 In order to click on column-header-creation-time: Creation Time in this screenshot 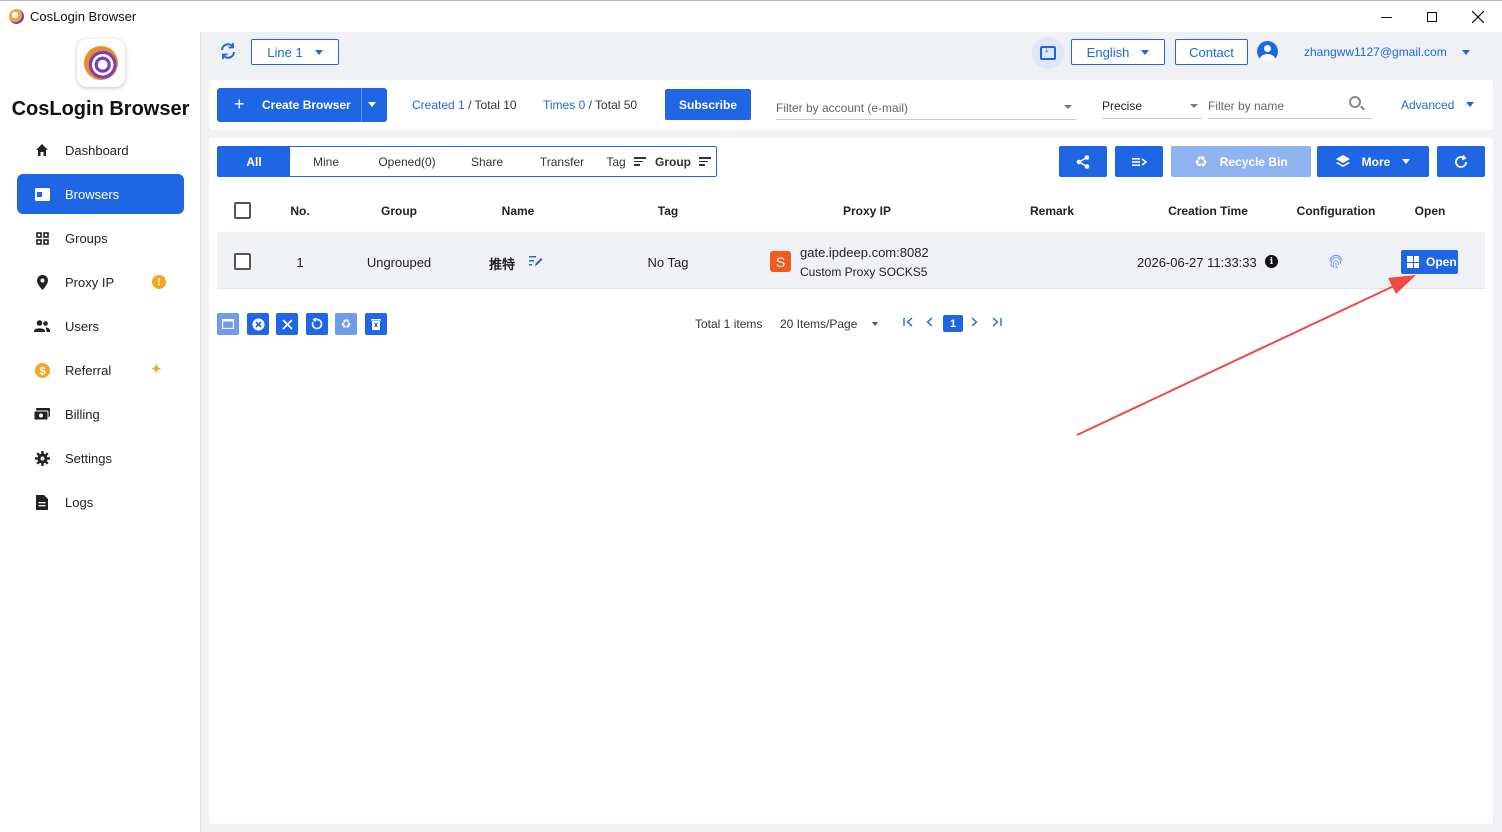, I will do `click(1208, 211)`.